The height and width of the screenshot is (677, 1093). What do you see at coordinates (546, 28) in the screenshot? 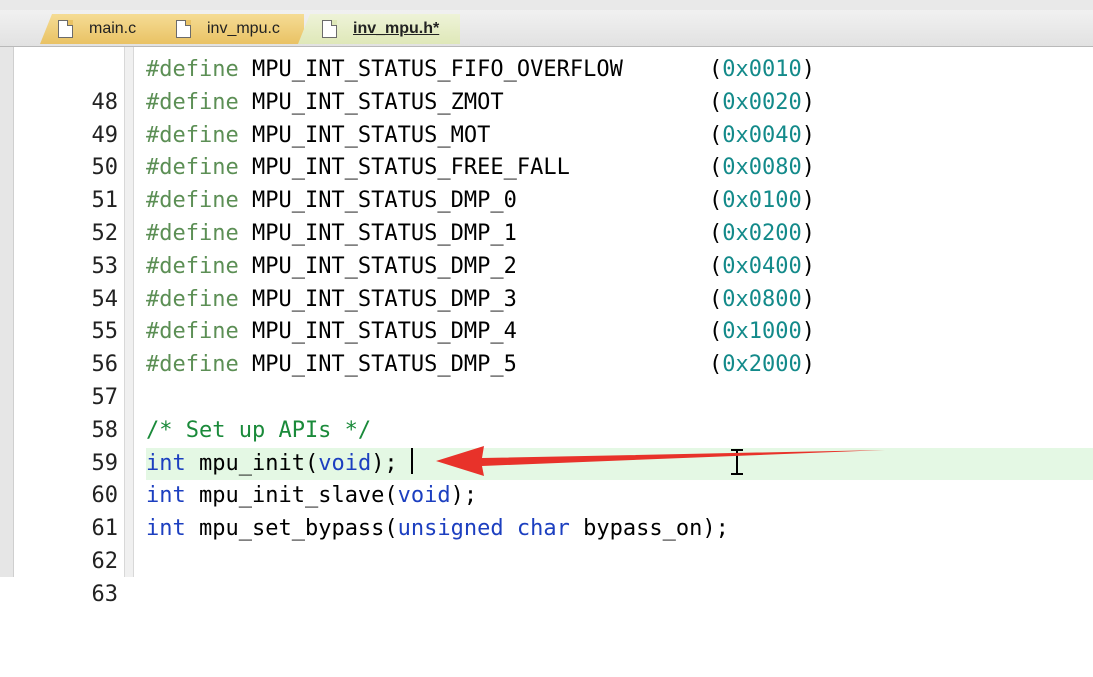
I see `editor-tab-bar: main.c inv_mpu.c inv_mpu.h*` at bounding box center [546, 28].